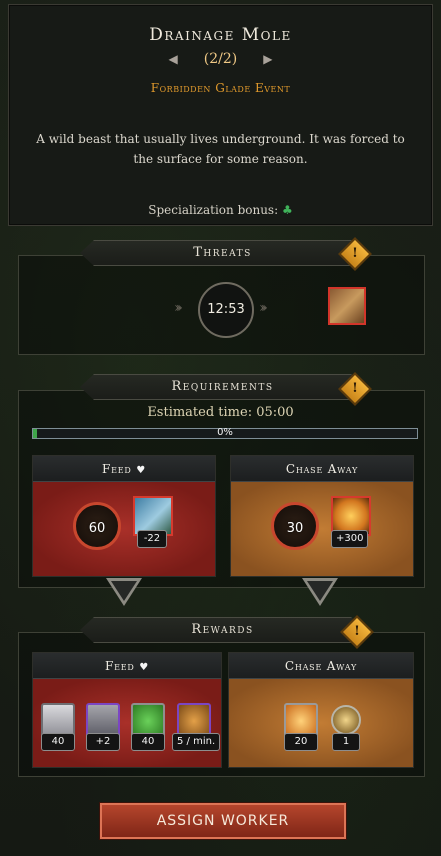 This screenshot has height=856, width=441. What do you see at coordinates (220, 412) in the screenshot?
I see `estimated-time: Estimated time: 05:00` at bounding box center [220, 412].